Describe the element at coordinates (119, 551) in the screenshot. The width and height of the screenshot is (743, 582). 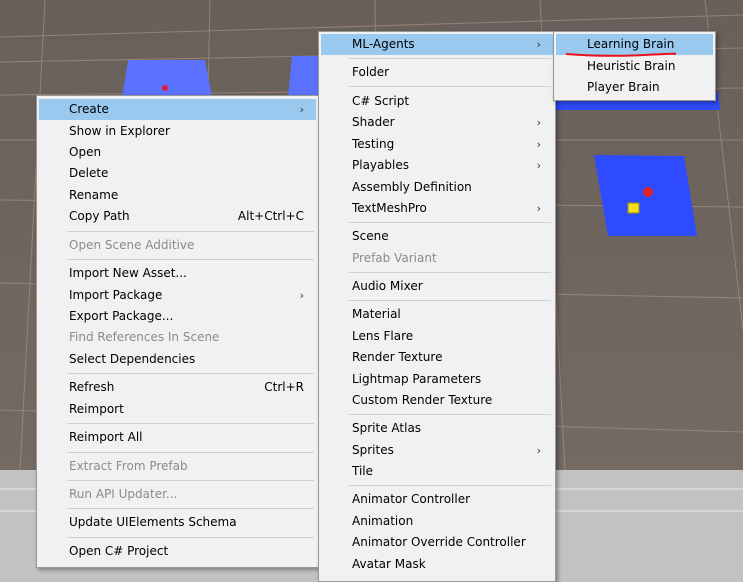
I see `menu-item-label: Open C# Project` at that location.